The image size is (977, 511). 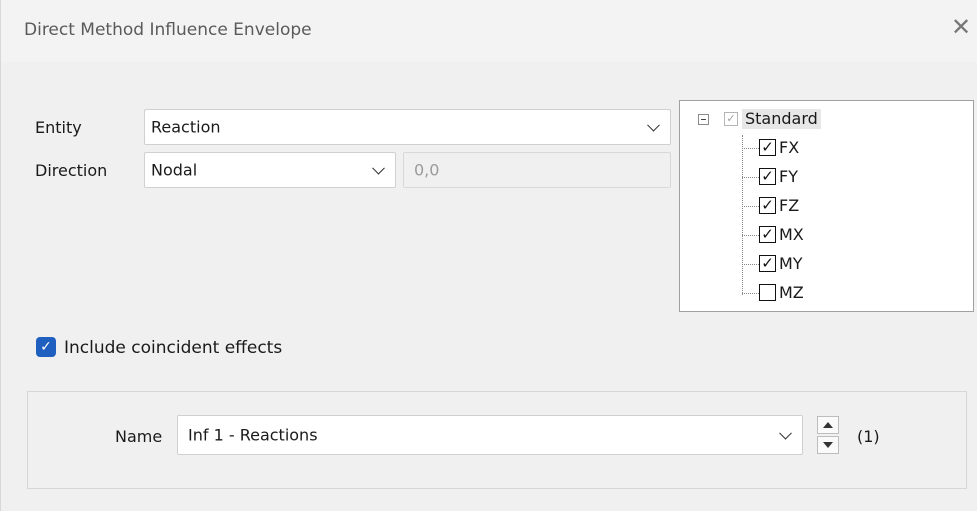 I want to click on tree-item-my: ✓ MY, so click(x=802, y=264).